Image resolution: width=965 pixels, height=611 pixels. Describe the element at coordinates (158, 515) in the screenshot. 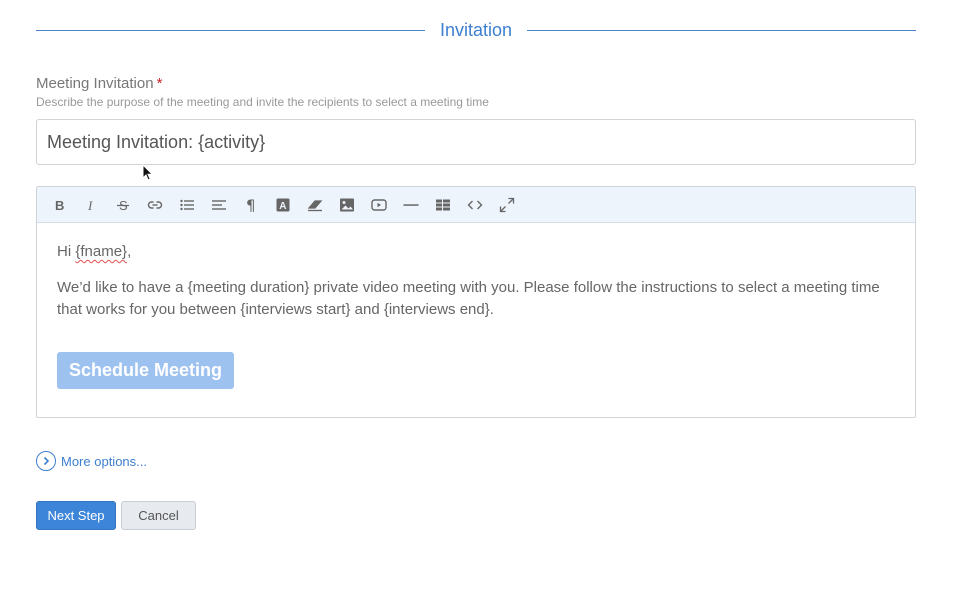

I see `cancel-button: Cancel` at that location.